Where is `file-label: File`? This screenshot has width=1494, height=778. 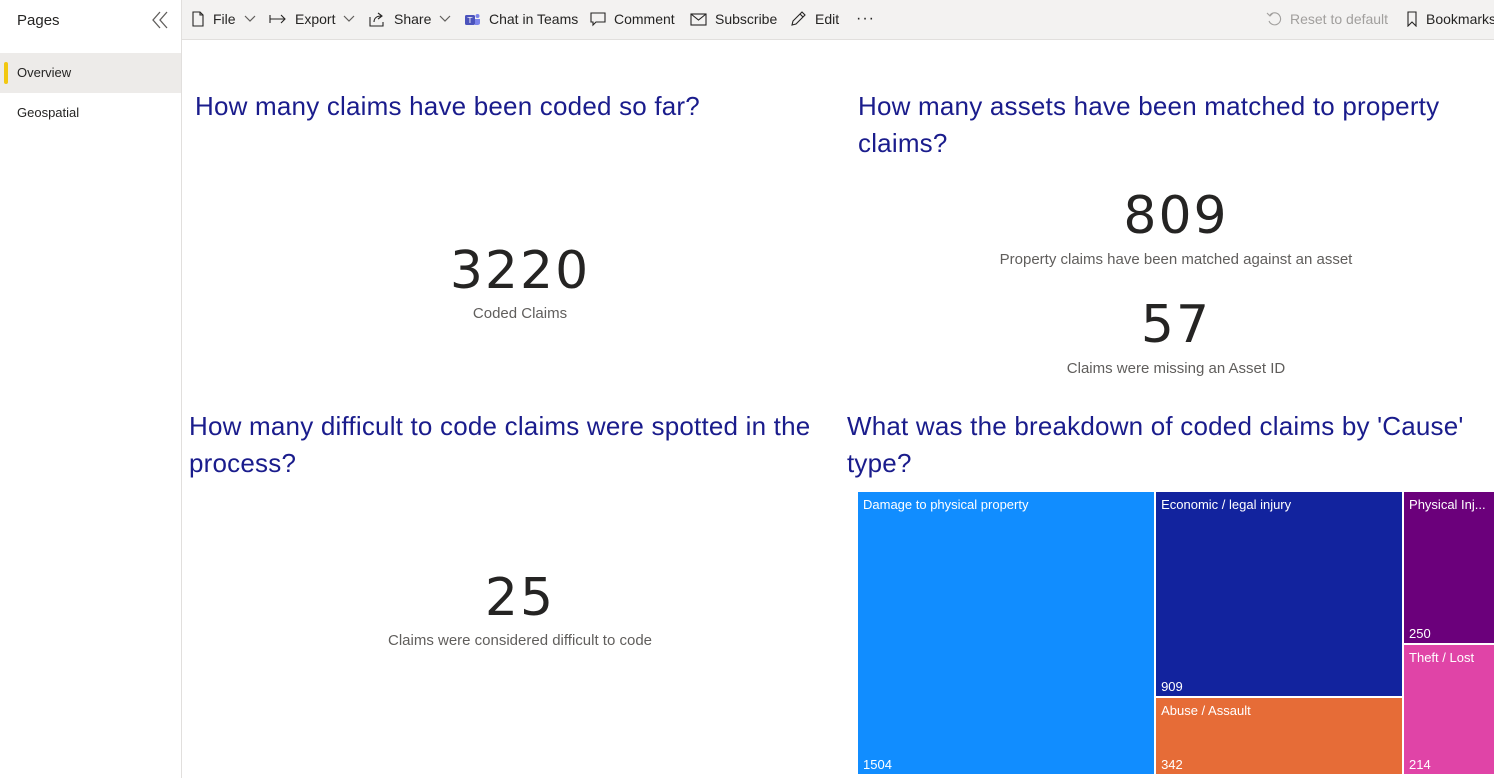 file-label: File is located at coordinates (224, 19).